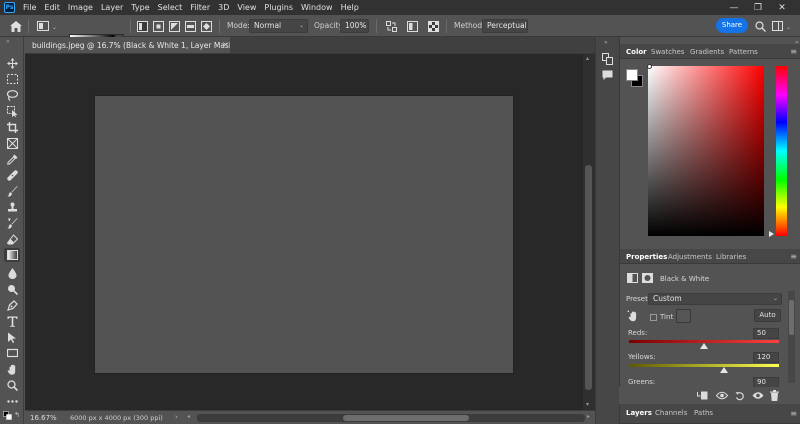  Describe the element at coordinates (781, 151) in the screenshot. I see `hue-slider` at that location.